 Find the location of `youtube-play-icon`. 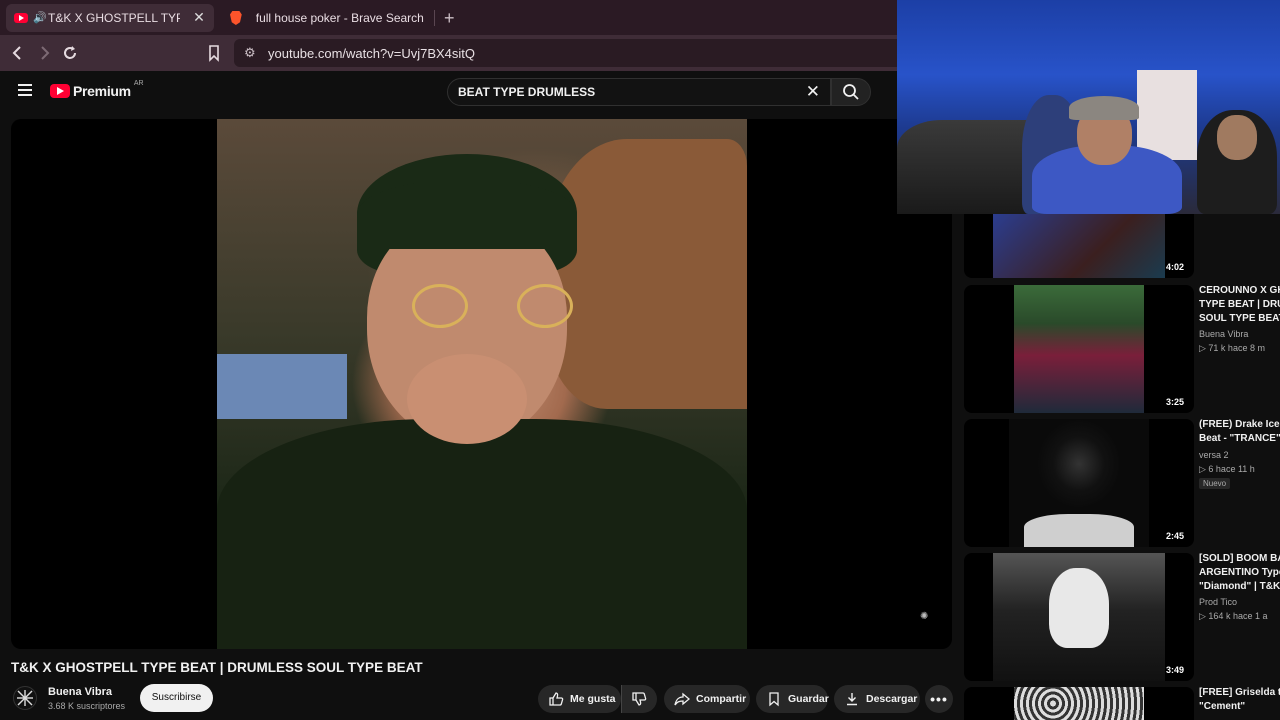

youtube-play-icon is located at coordinates (60, 91).